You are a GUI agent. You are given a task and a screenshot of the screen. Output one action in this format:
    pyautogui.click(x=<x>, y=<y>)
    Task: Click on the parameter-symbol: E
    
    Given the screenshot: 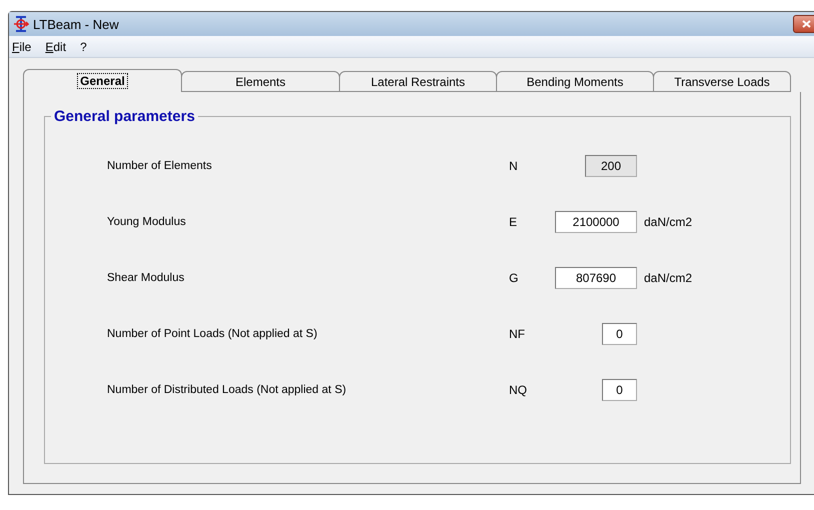 What is the action you would take?
    pyautogui.click(x=513, y=222)
    